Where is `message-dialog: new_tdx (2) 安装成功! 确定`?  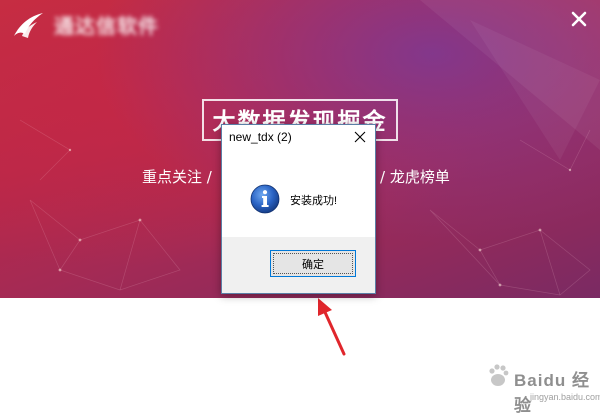 message-dialog: new_tdx (2) 安装成功! 确定 is located at coordinates (298, 209).